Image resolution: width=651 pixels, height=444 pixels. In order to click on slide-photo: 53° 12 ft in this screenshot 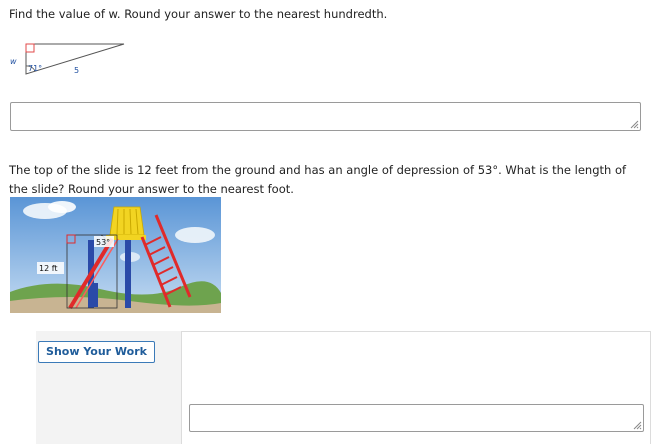, I will do `click(115, 255)`.